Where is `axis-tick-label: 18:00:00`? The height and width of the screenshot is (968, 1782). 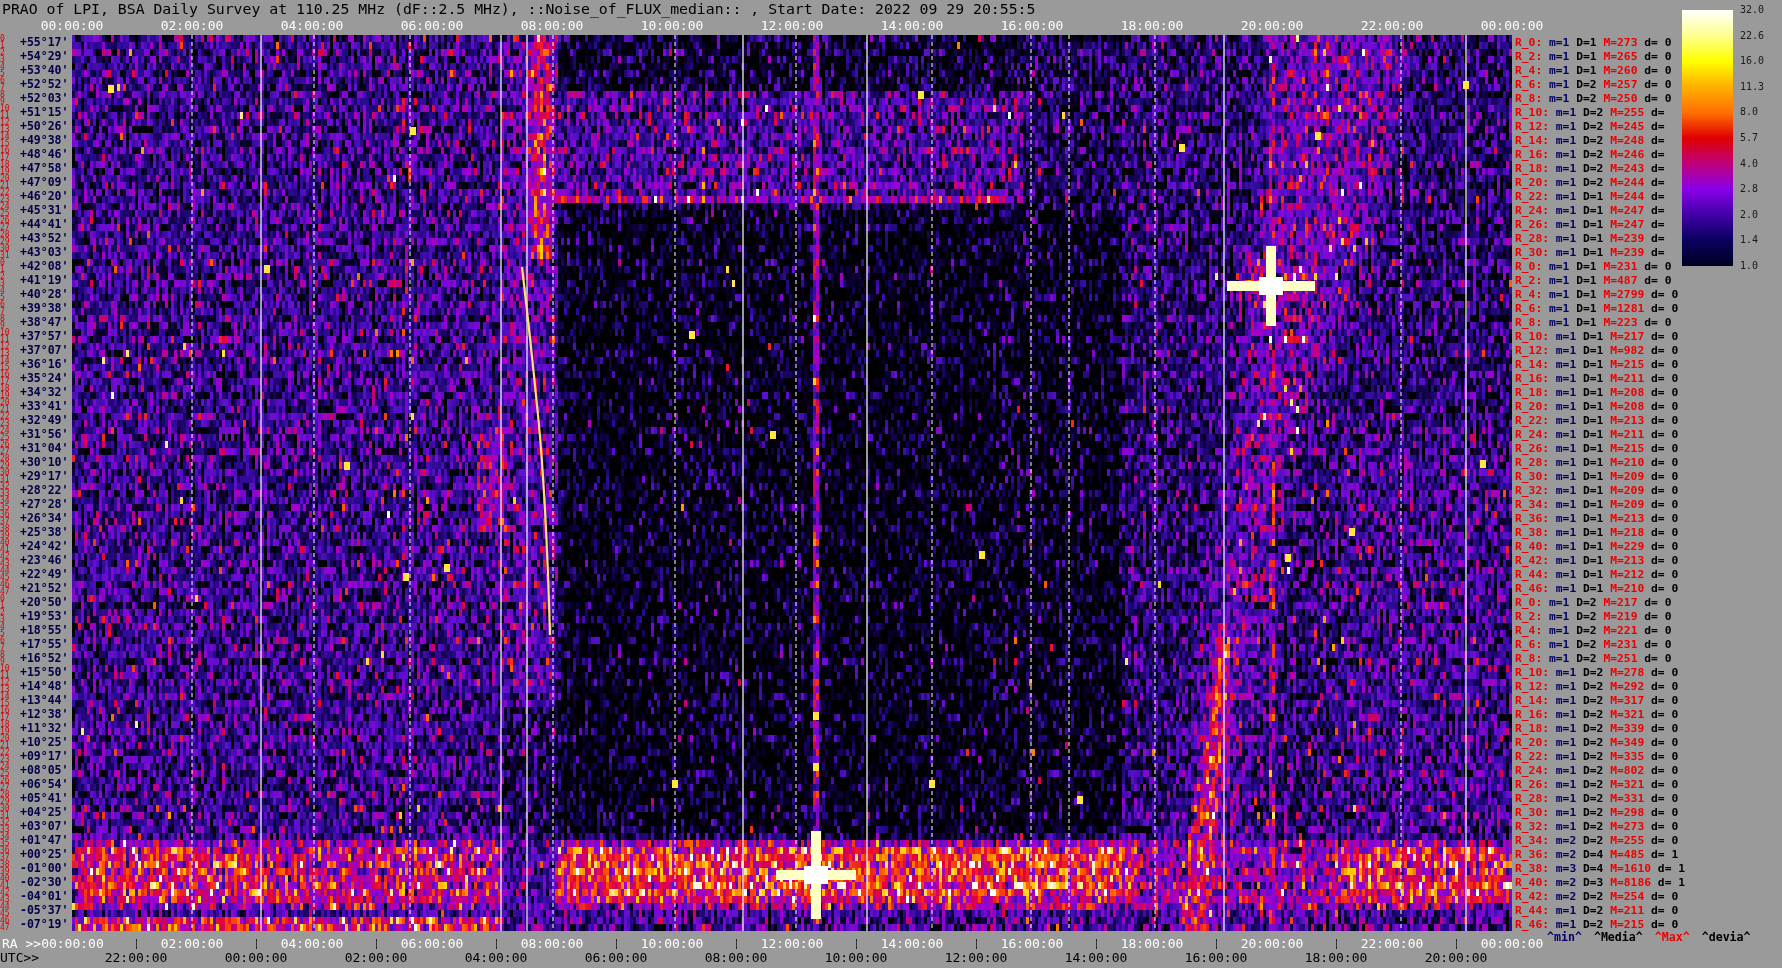
axis-tick-label: 18:00:00 is located at coordinates (1152, 944).